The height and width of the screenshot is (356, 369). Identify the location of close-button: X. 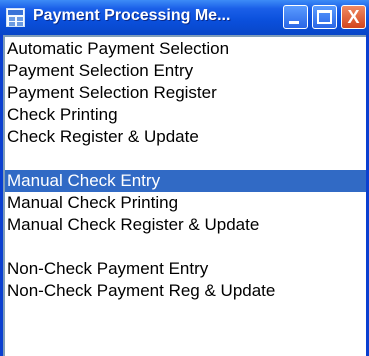
(353, 17).